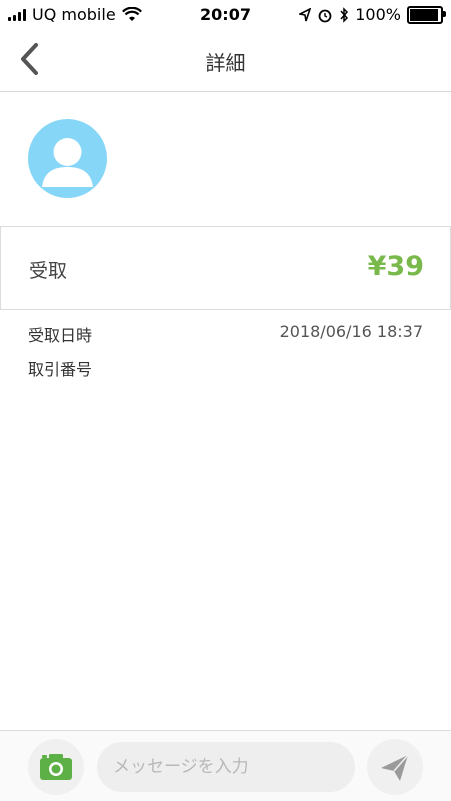  I want to click on send-button, so click(395, 767).